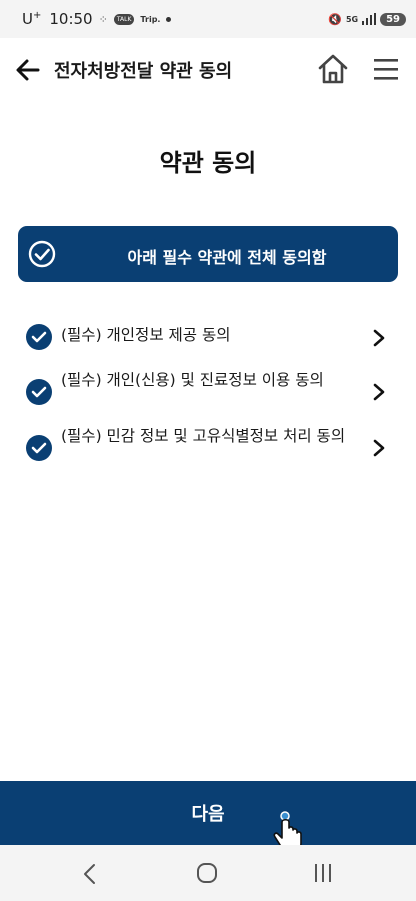  I want to click on battery-indicator: 59, so click(393, 19).